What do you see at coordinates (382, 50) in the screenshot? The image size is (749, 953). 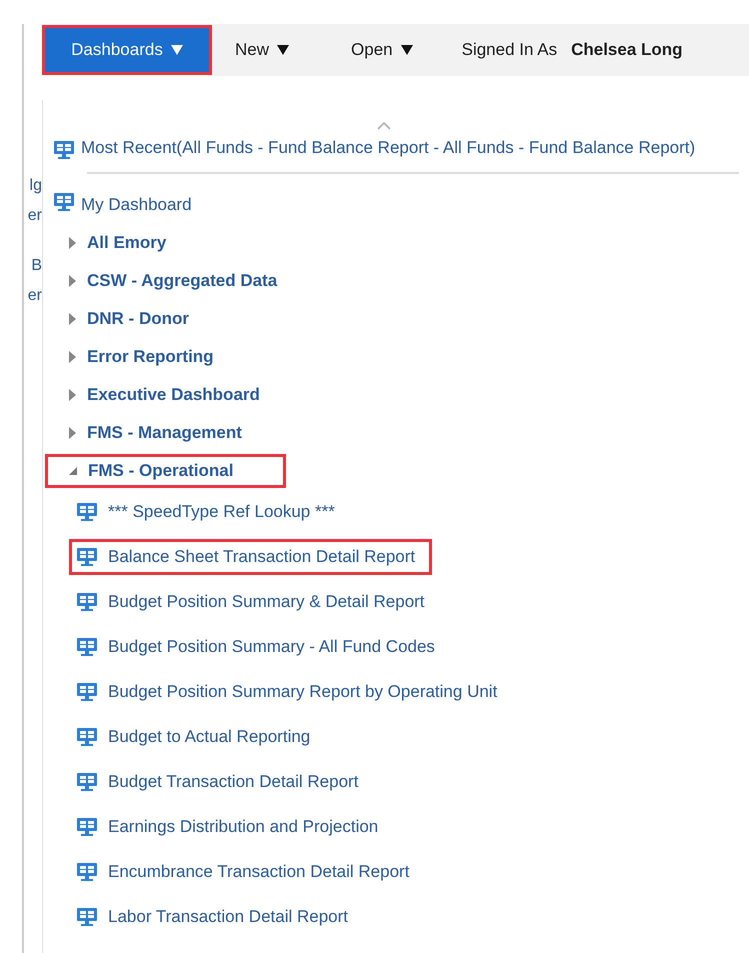 I see `menu-button: Open` at bounding box center [382, 50].